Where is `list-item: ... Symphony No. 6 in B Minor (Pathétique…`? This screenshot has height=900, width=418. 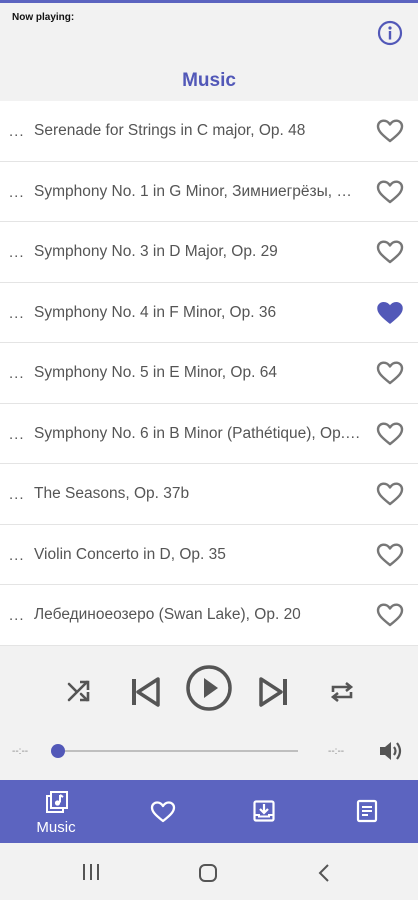
list-item: ... Symphony No. 6 in B Minor (Pathétique… is located at coordinates (209, 434).